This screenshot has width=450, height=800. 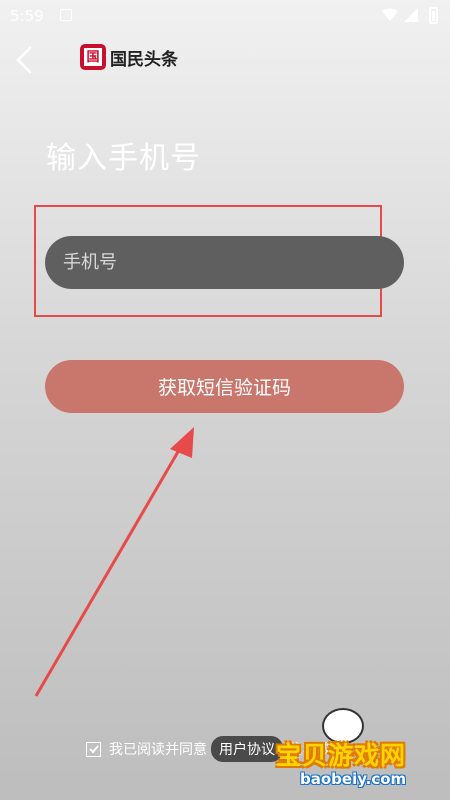 I want to click on watermark: 宝贝游戏网 baobeiy.com, so click(x=358, y=752).